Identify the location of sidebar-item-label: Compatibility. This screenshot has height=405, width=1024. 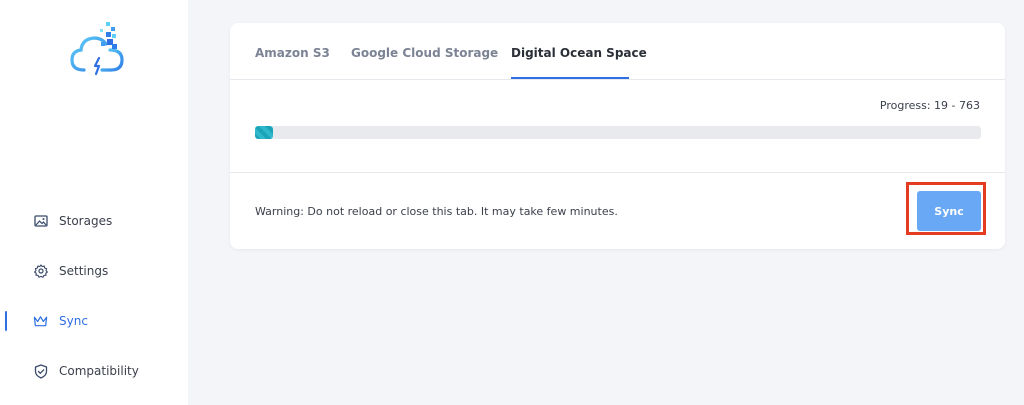
(99, 371).